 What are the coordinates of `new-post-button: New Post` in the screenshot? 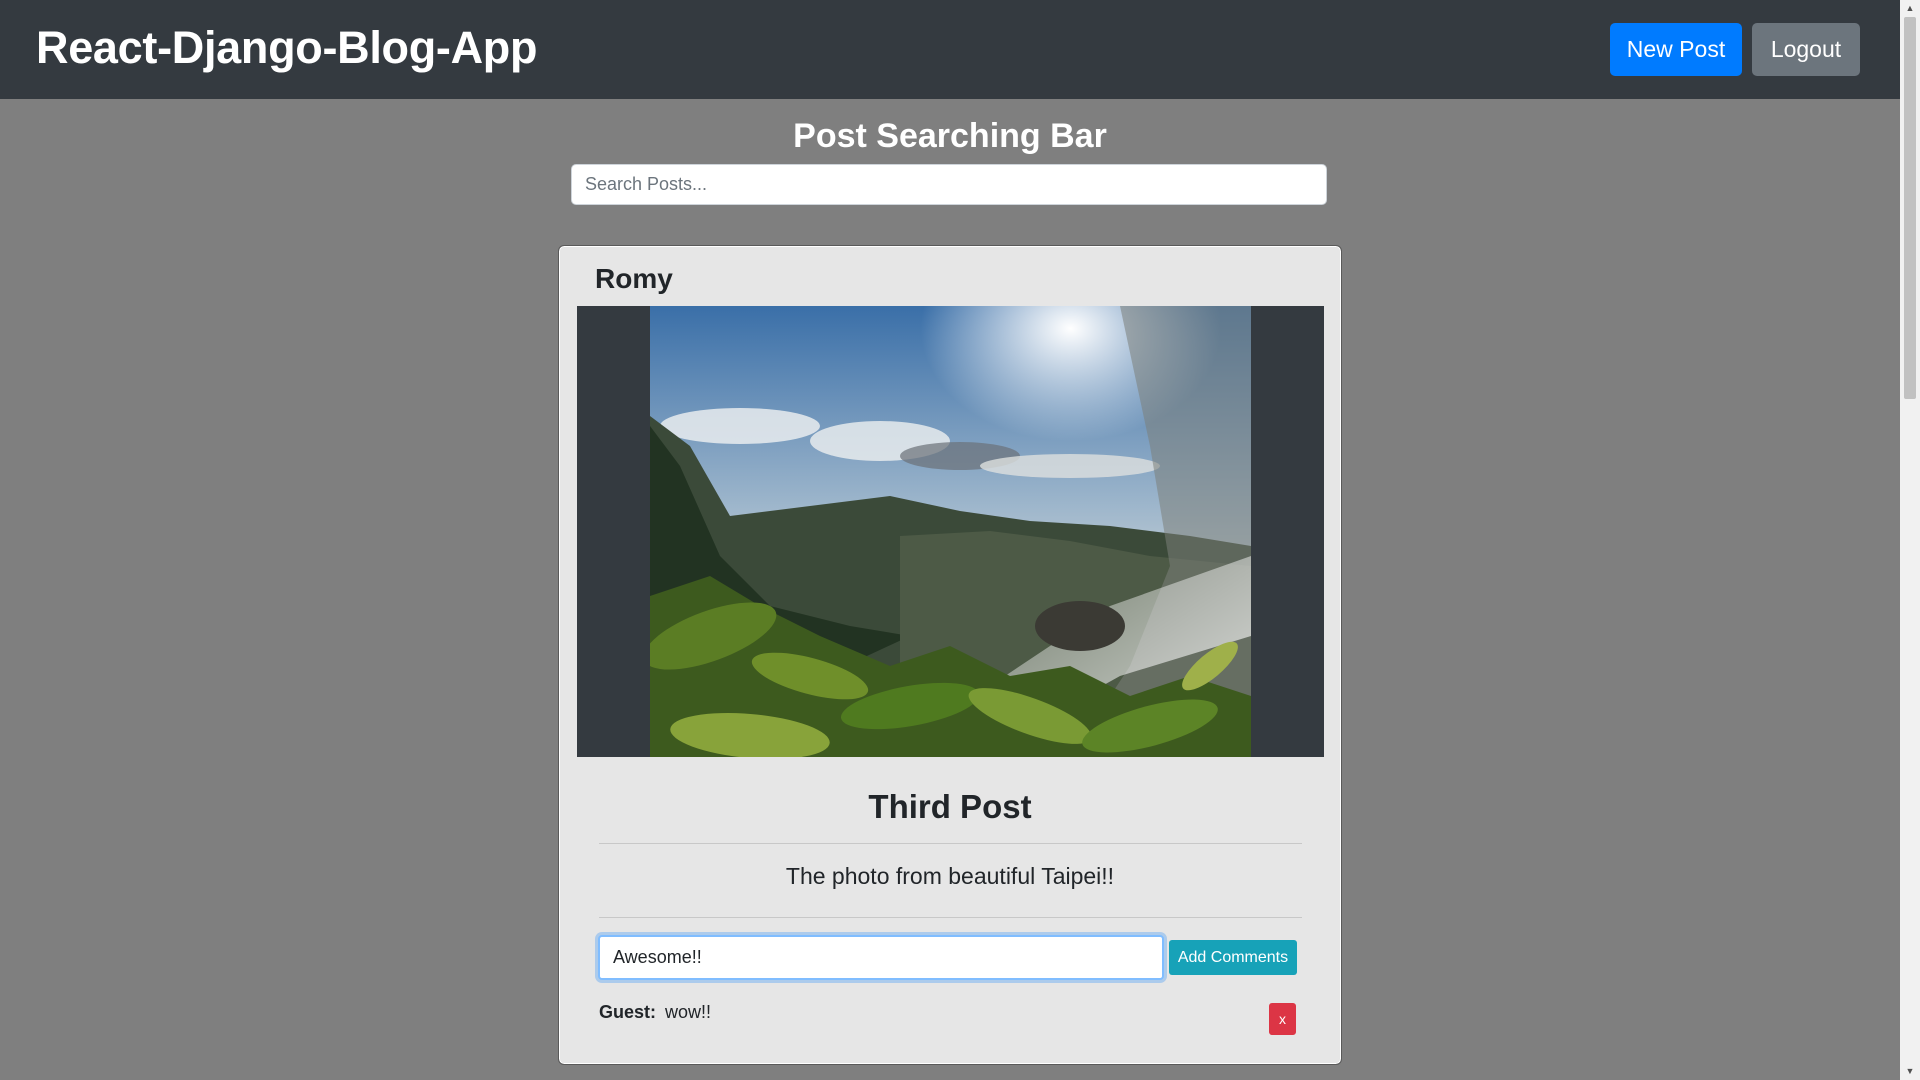 It's located at (1676, 49).